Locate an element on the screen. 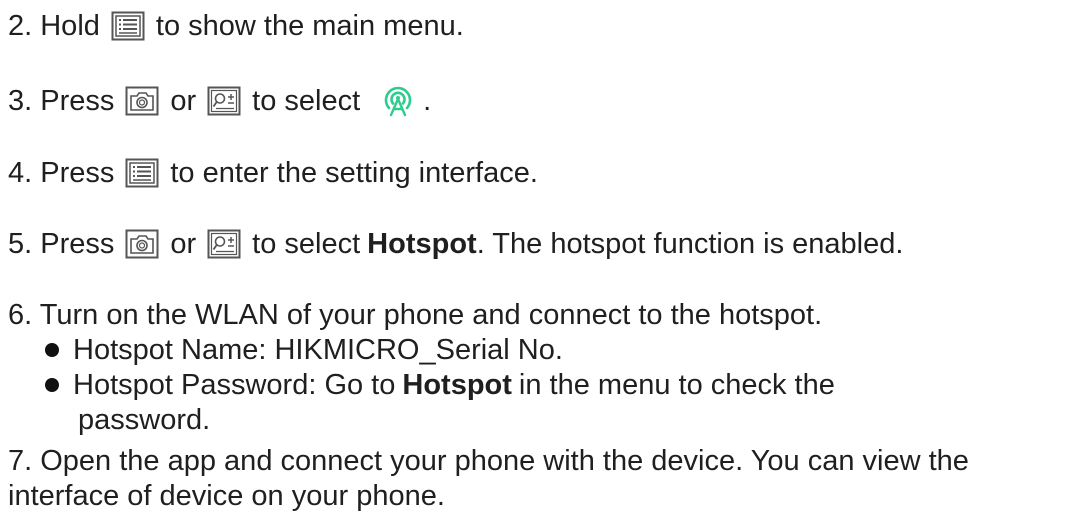 The width and height of the screenshot is (1072, 520). step-2: 2. Hold to show the main menu. is located at coordinates (236, 26).